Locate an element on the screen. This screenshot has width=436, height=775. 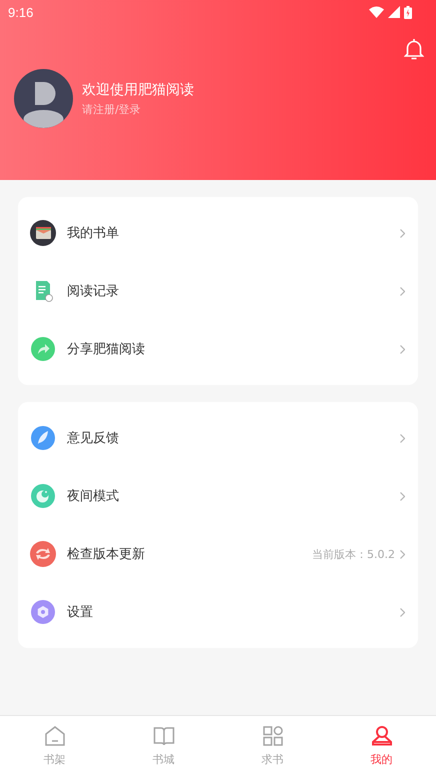
welcome-text: 欢迎使用肥猫阅读 is located at coordinates (138, 89).